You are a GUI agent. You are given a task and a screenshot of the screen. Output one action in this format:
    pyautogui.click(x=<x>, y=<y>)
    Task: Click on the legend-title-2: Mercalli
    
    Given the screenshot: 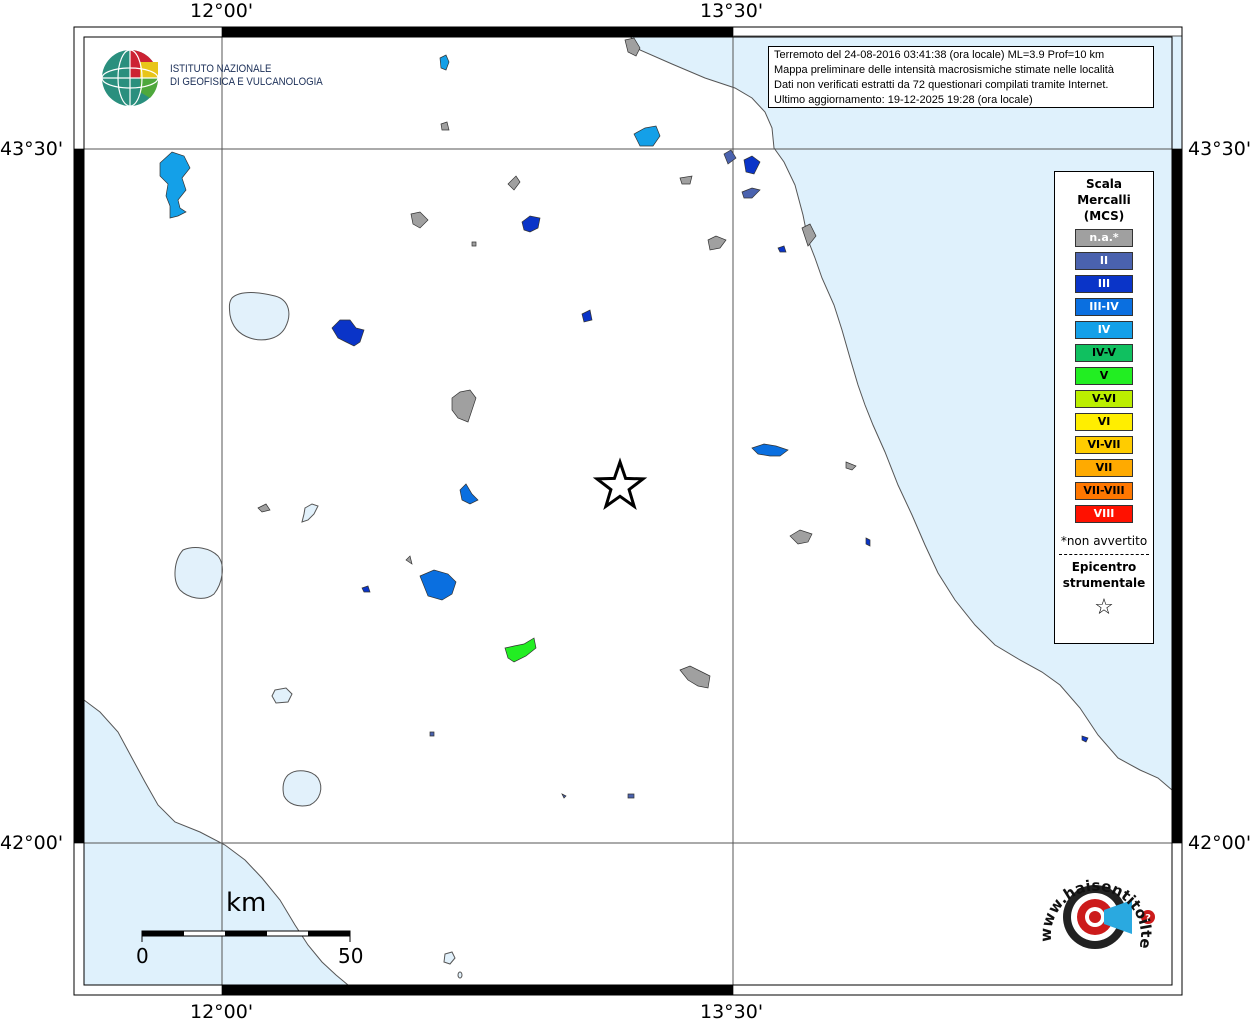 What is the action you would take?
    pyautogui.click(x=1104, y=200)
    